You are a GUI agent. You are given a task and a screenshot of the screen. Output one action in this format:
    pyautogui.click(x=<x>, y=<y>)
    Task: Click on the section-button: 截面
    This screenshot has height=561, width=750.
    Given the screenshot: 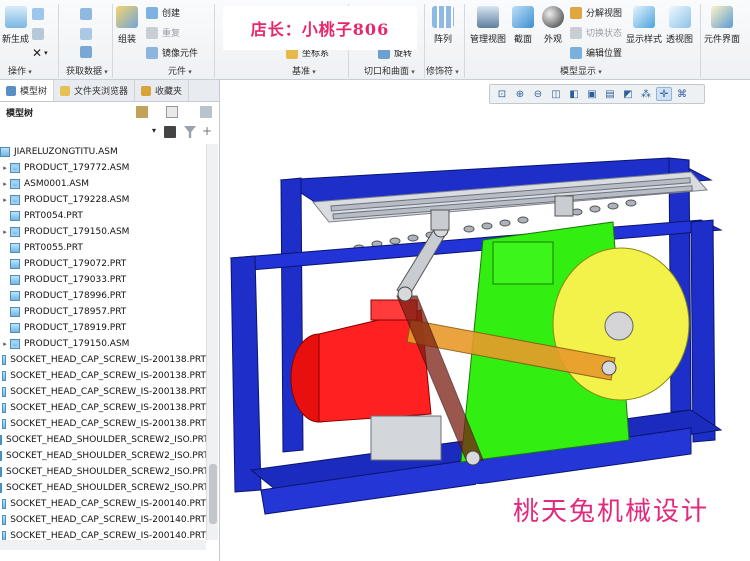 What is the action you would take?
    pyautogui.click(x=523, y=25)
    